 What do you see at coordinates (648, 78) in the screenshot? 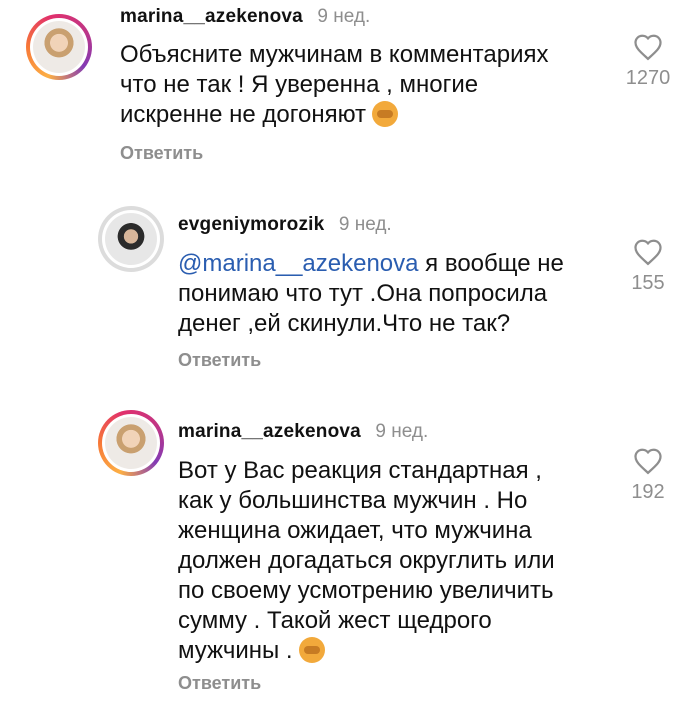
I see `like-count: 1270` at bounding box center [648, 78].